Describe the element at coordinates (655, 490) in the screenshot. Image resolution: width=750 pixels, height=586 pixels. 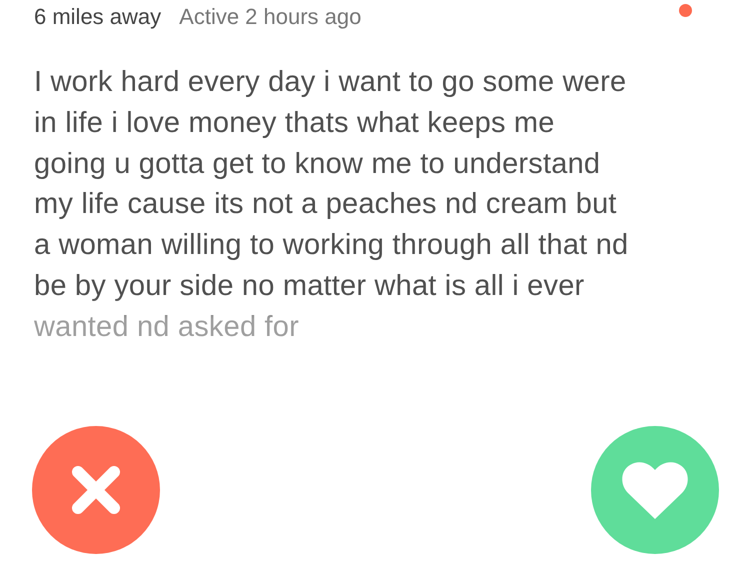
I see `heart-icon` at that location.